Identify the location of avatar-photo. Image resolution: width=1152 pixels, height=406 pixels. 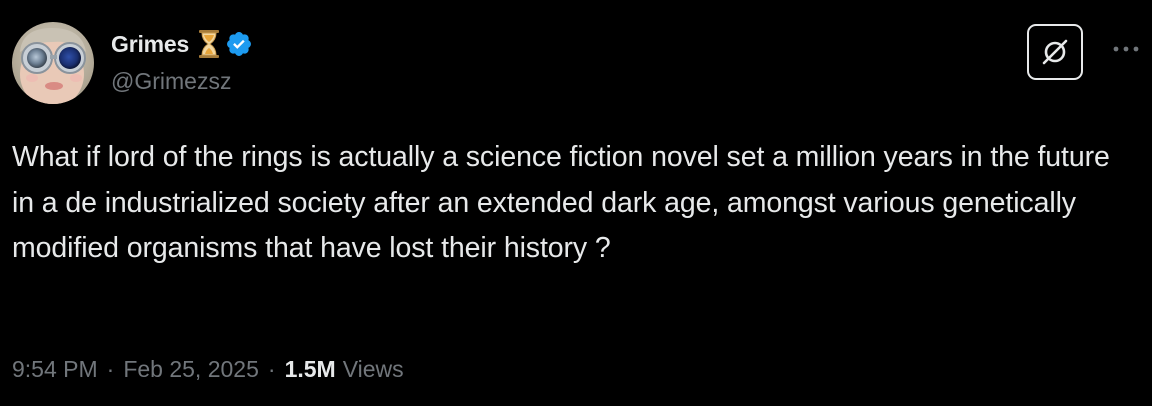
(53, 63).